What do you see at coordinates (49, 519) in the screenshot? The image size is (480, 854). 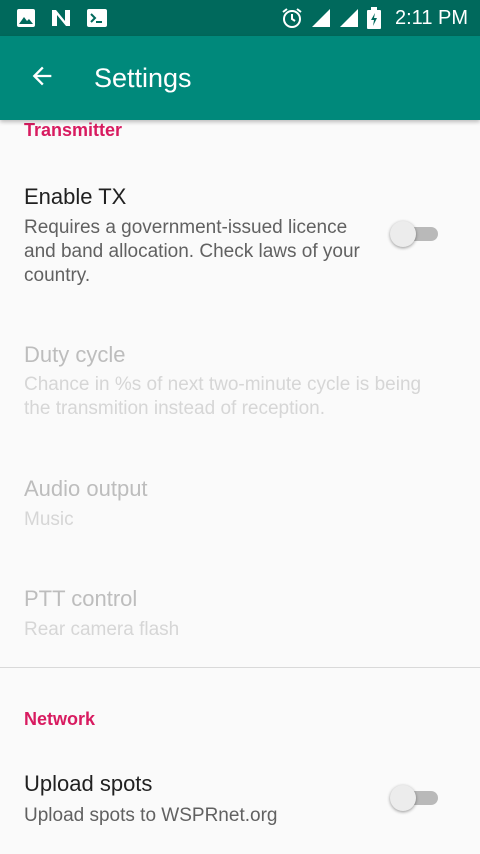 I see `pref-summary: Music` at bounding box center [49, 519].